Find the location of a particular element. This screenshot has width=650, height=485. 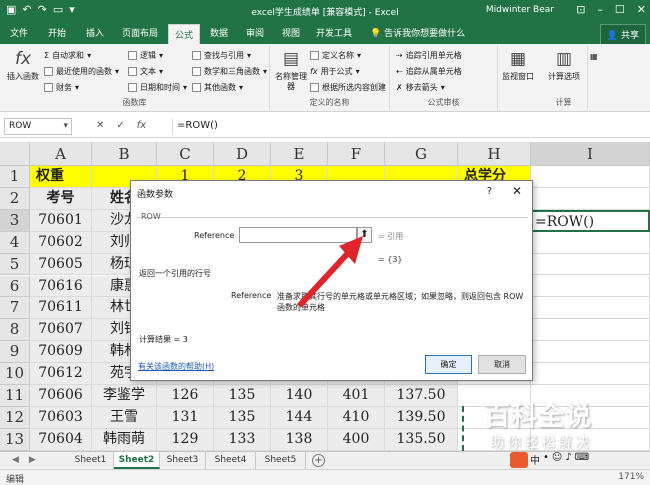

cell-a3: 70601 is located at coordinates (61, 220).